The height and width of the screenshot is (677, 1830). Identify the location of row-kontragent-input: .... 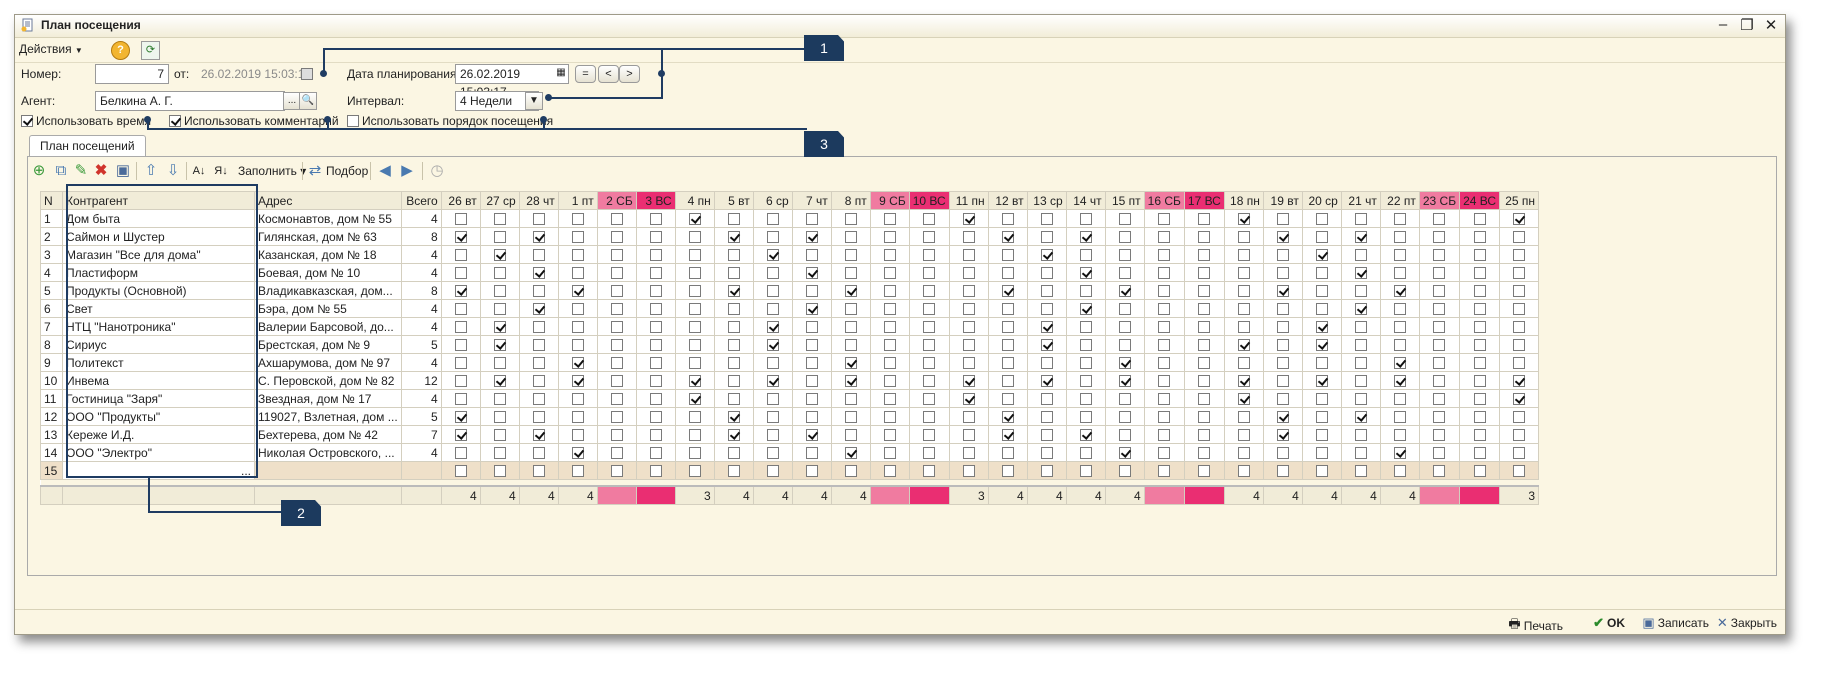
(158, 470).